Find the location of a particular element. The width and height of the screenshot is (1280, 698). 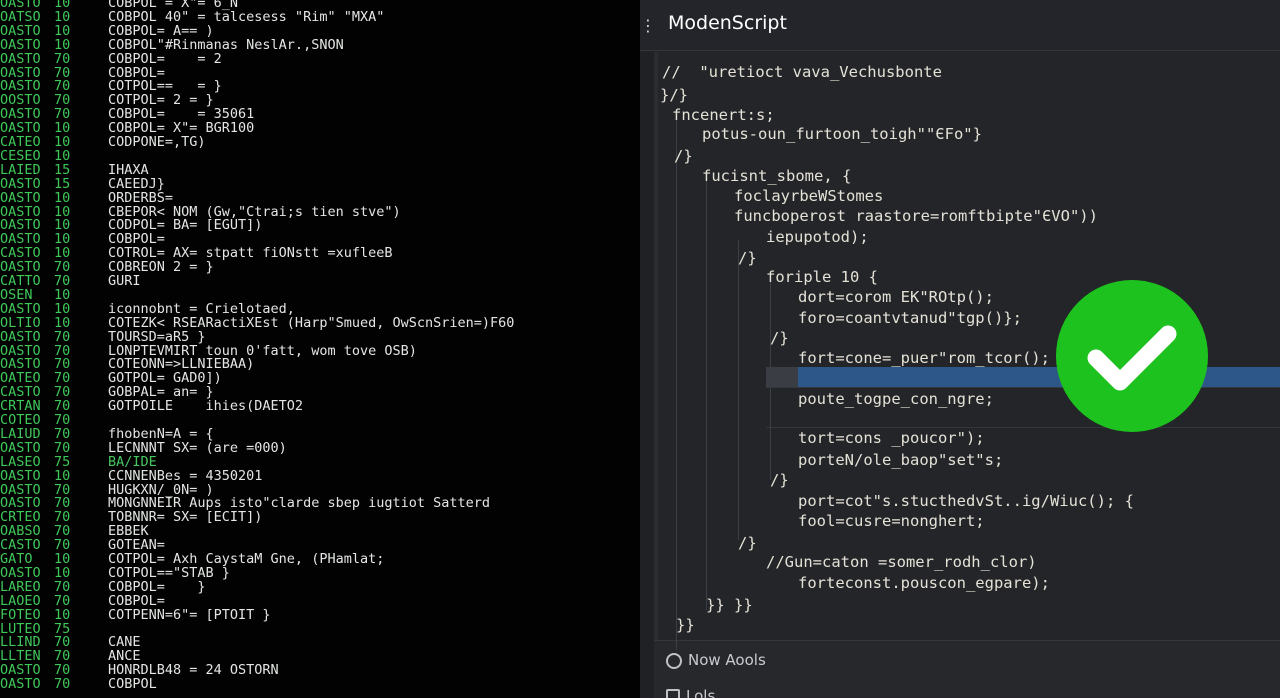

terminal-line-code: BA/IDE is located at coordinates (132, 461).